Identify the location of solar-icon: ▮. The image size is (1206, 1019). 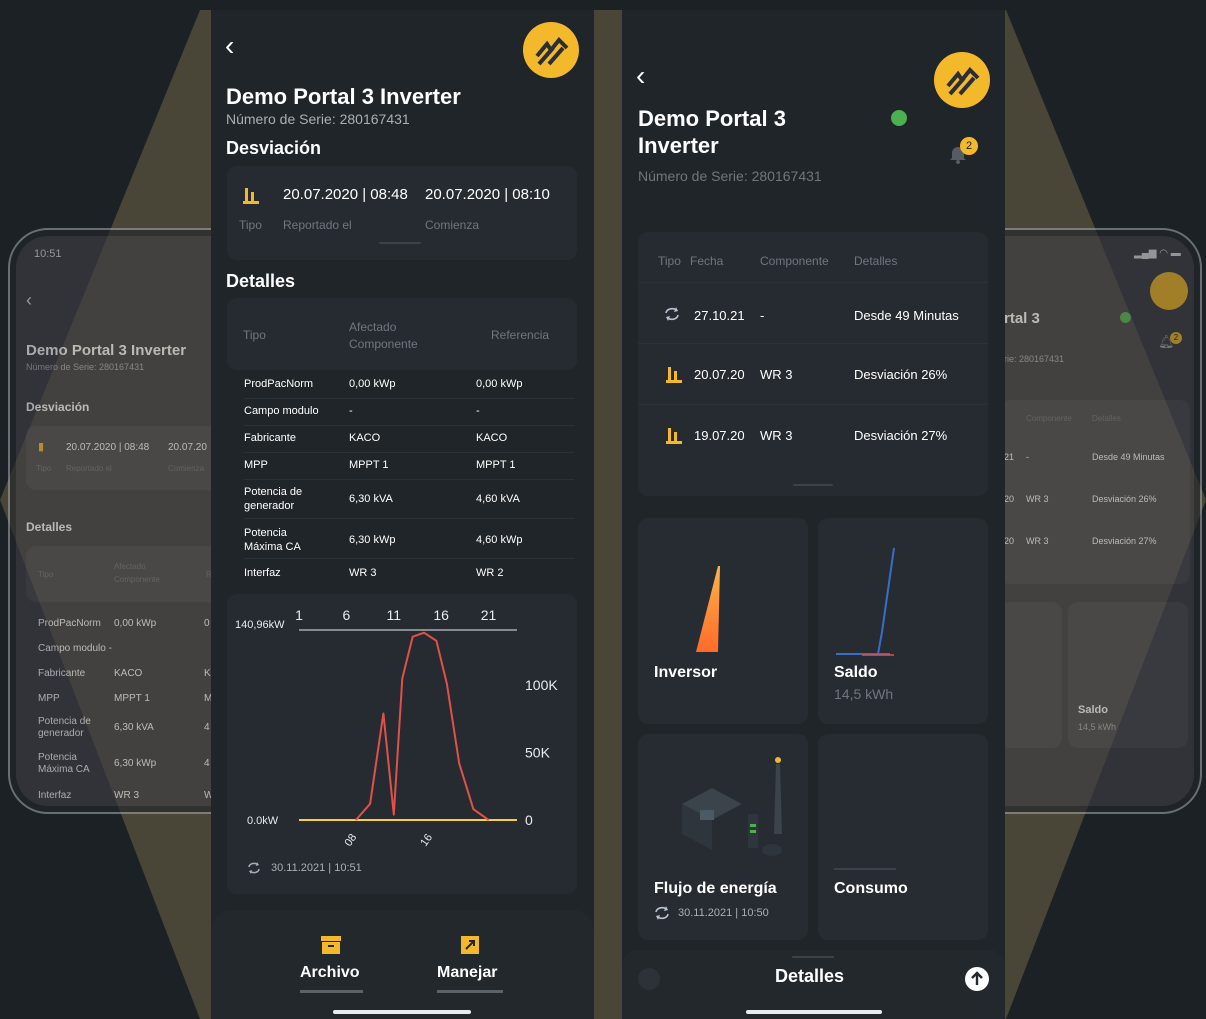
(41, 447).